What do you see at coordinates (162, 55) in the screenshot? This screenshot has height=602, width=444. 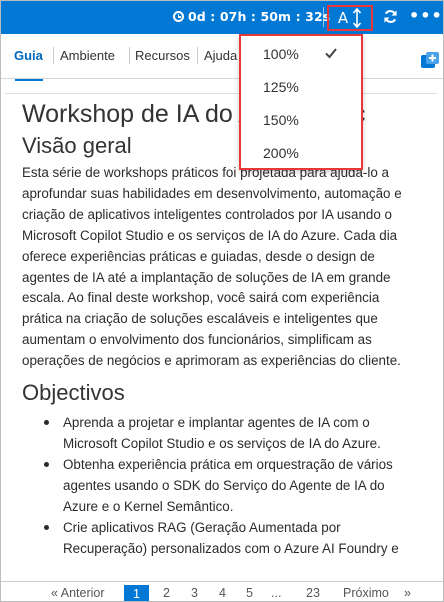 I see `tab-recursos: Recursos` at bounding box center [162, 55].